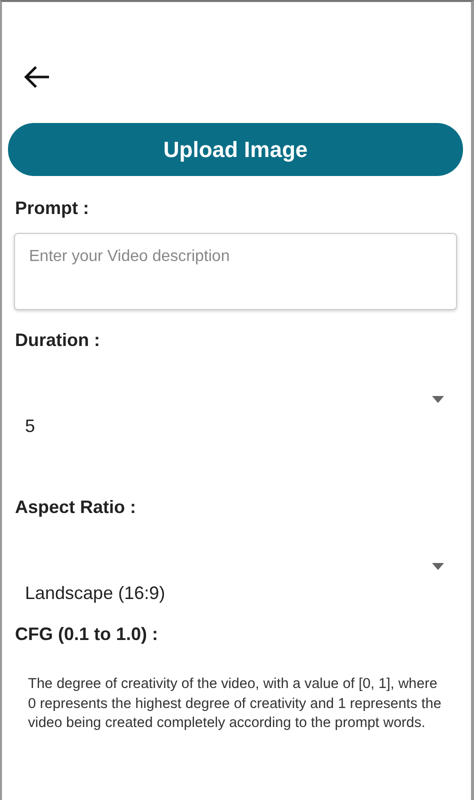 This screenshot has width=474, height=800. What do you see at coordinates (229, 583) in the screenshot?
I see `dropdown: Landscape (16:9)` at bounding box center [229, 583].